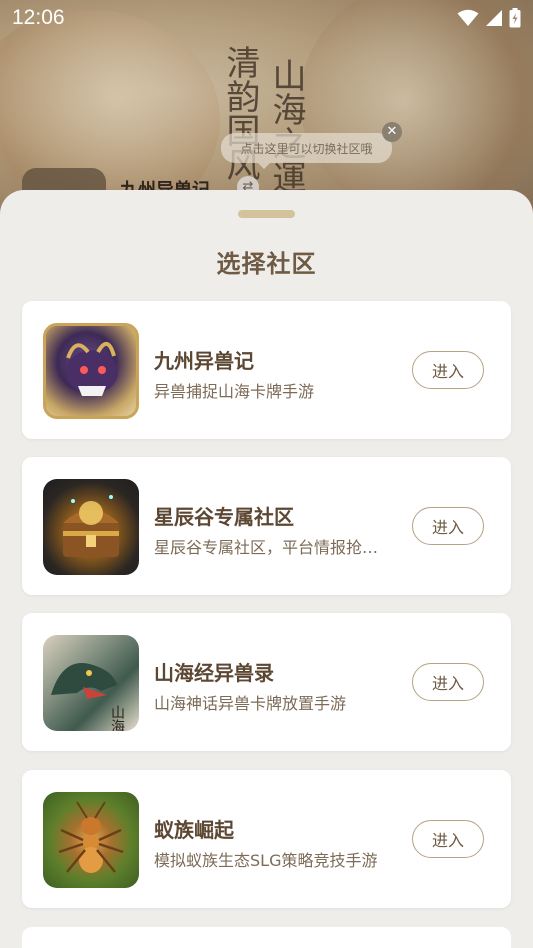  I want to click on community-card, so click(266, 937).